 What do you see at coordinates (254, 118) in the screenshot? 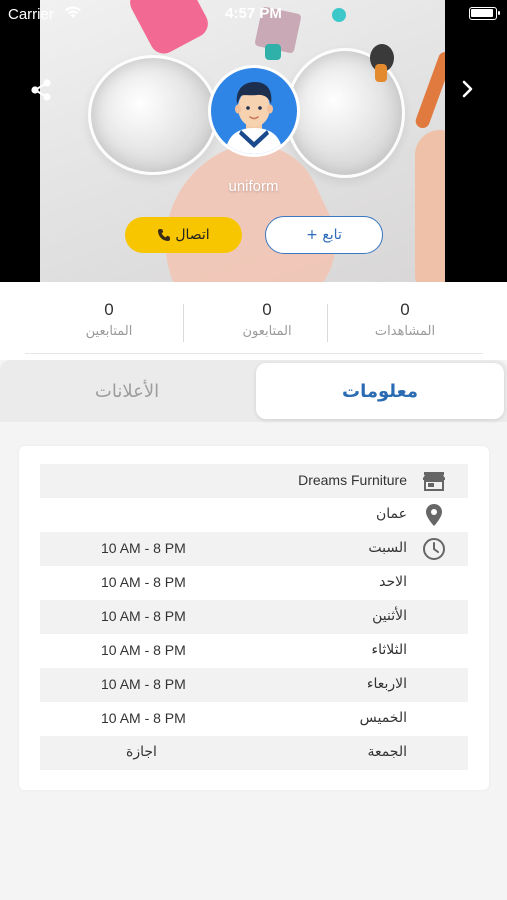
I see `user-avatar-icon` at bounding box center [254, 118].